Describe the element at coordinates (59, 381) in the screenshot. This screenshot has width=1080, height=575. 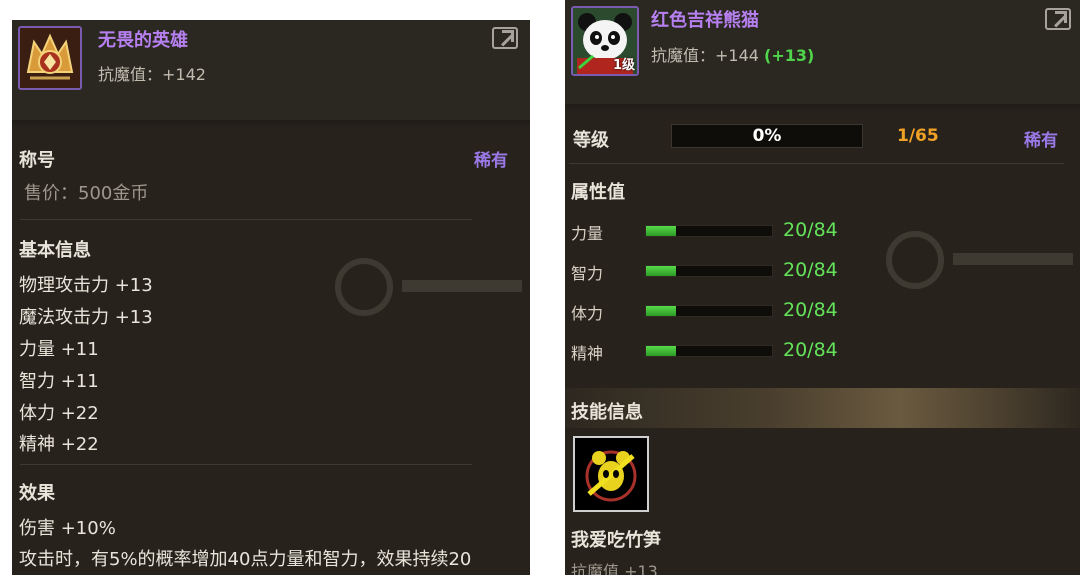
I see `stat-line: 智力 +11` at that location.